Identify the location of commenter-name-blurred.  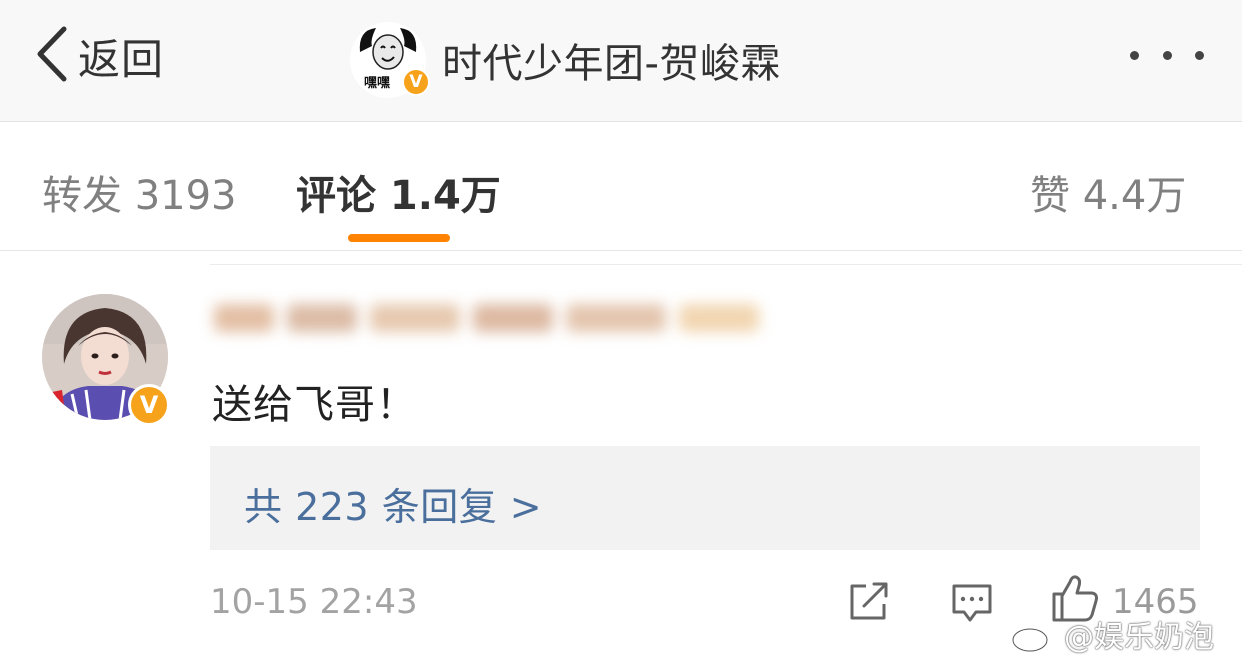
(502, 322).